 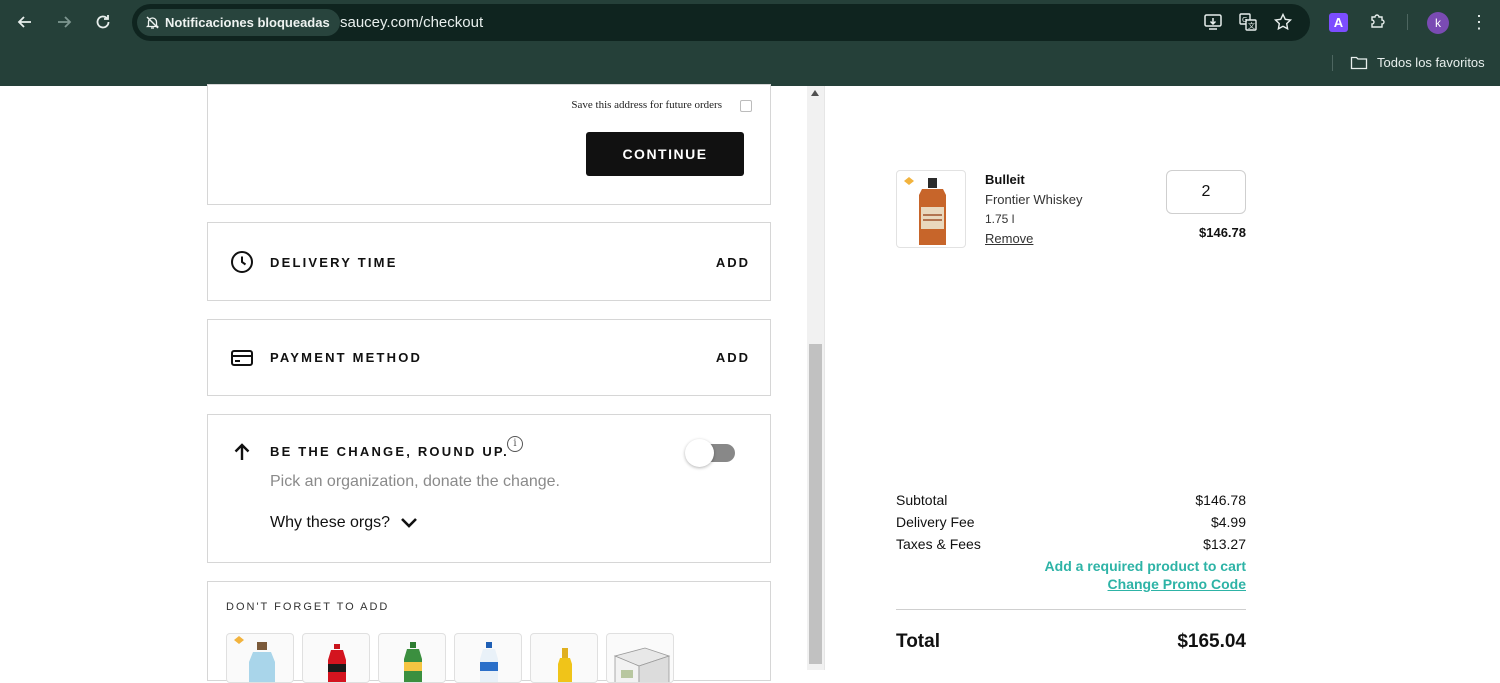 I want to click on bookmark-star-icon, so click(x=1284, y=23).